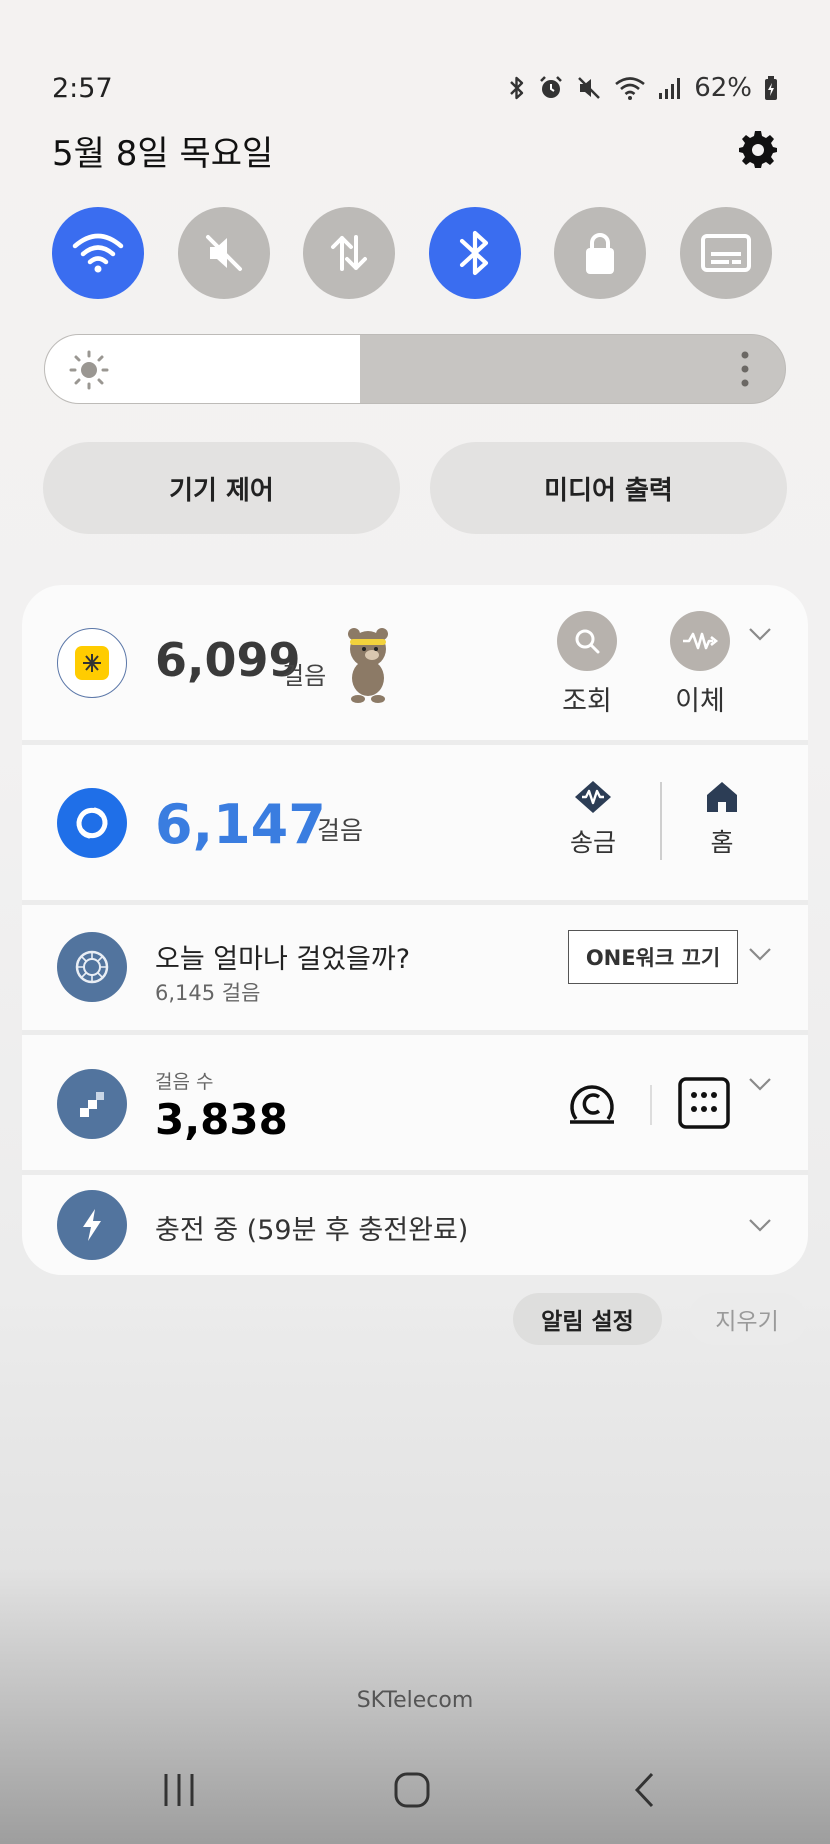 This screenshot has width=830, height=1844. I want to click on search-icon-circle, so click(587, 641).